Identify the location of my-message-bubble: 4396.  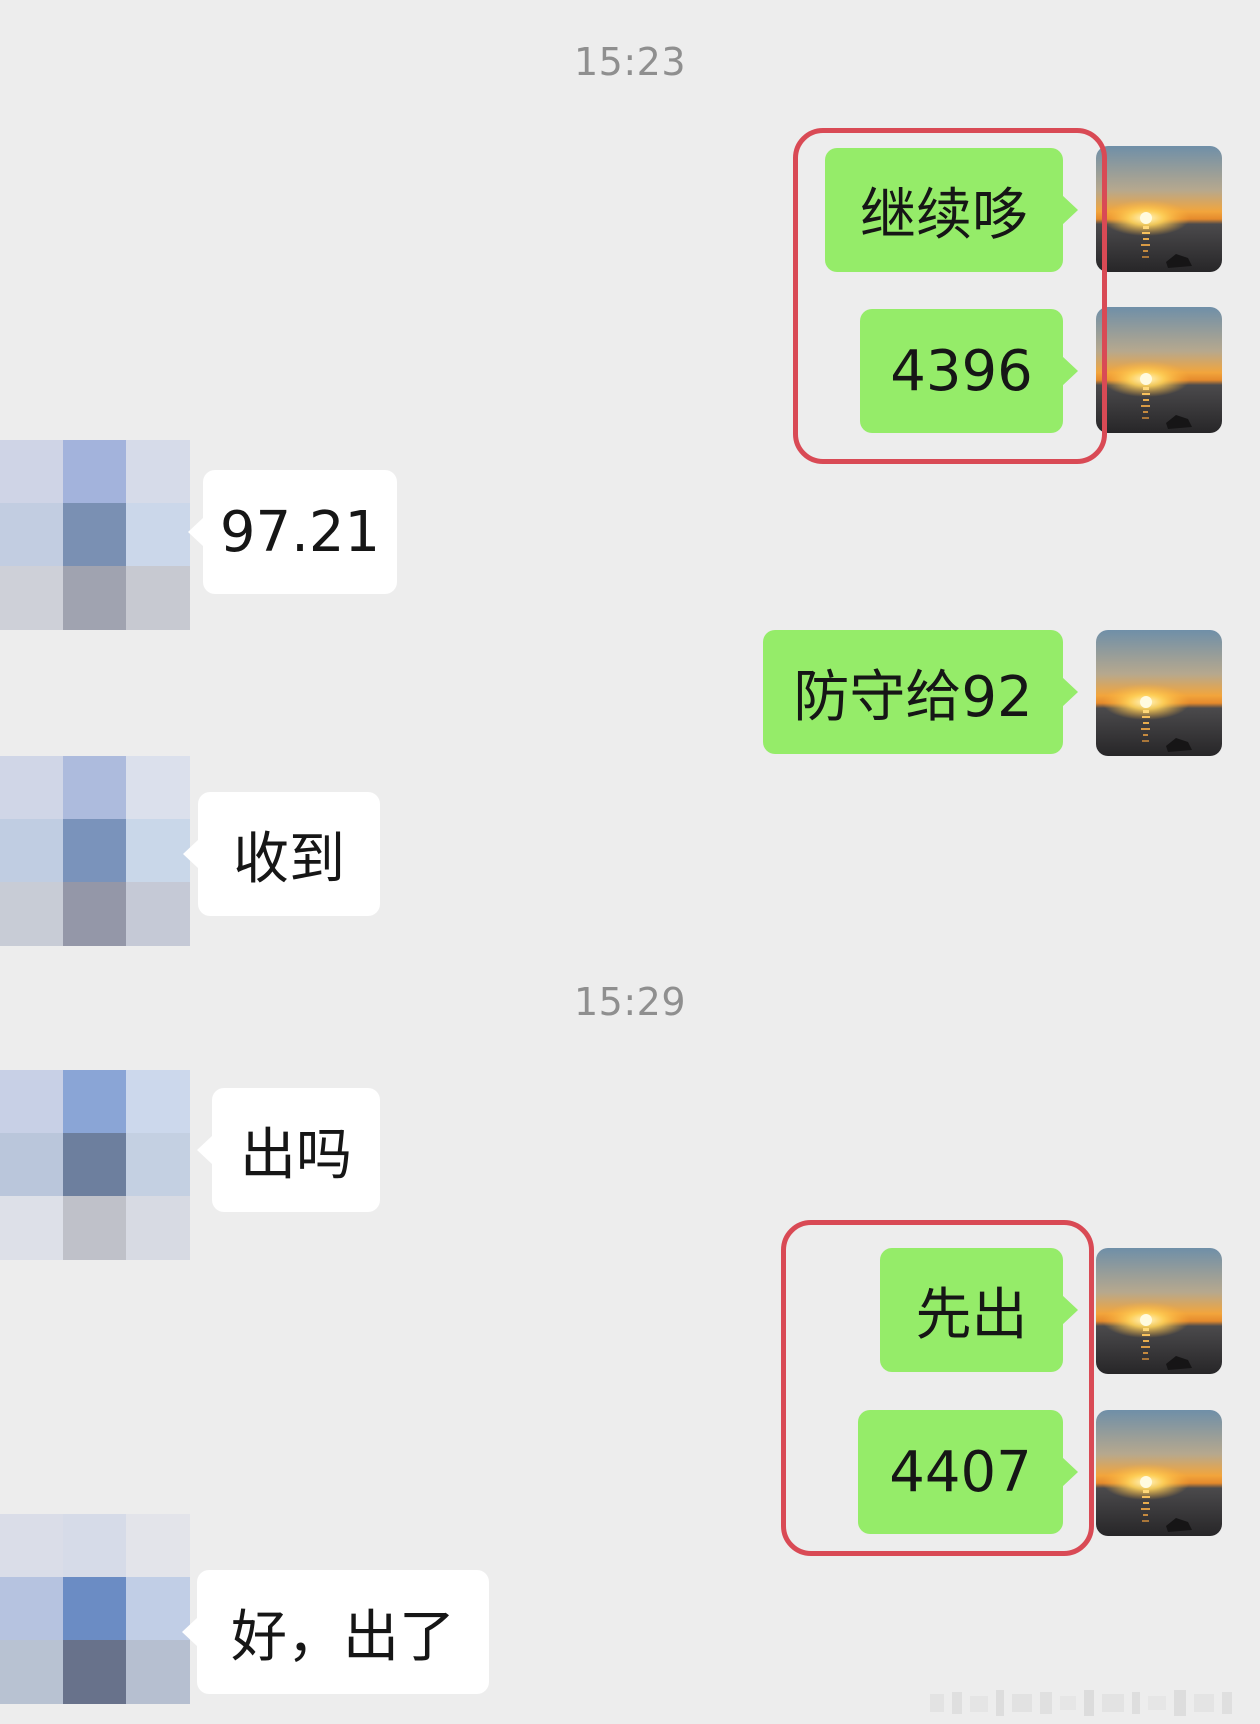
(969, 371).